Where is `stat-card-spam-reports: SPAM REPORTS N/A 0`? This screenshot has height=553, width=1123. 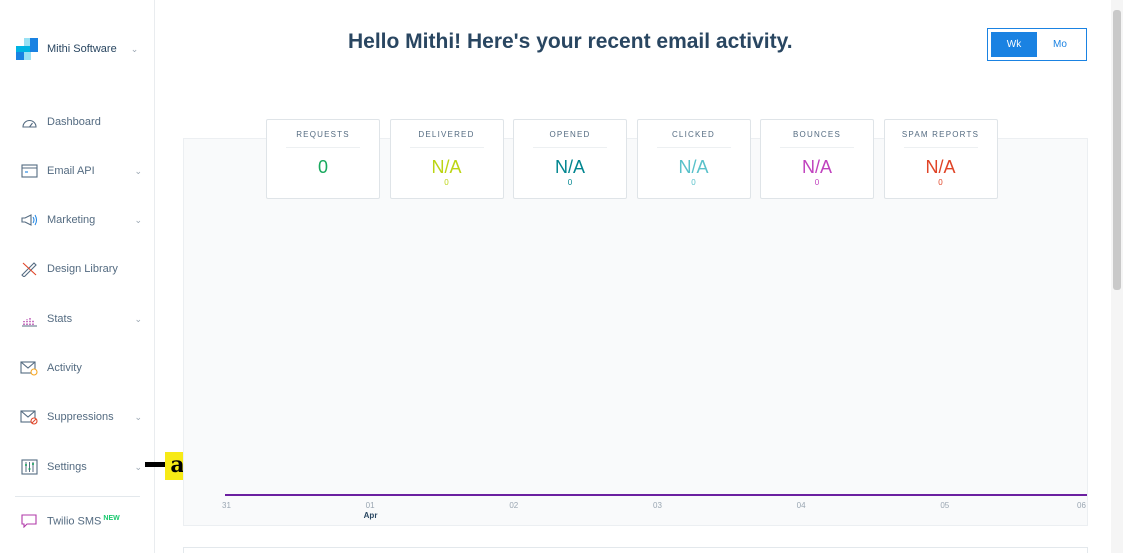
stat-card-spam-reports: SPAM REPORTS N/A 0 is located at coordinates (940, 159).